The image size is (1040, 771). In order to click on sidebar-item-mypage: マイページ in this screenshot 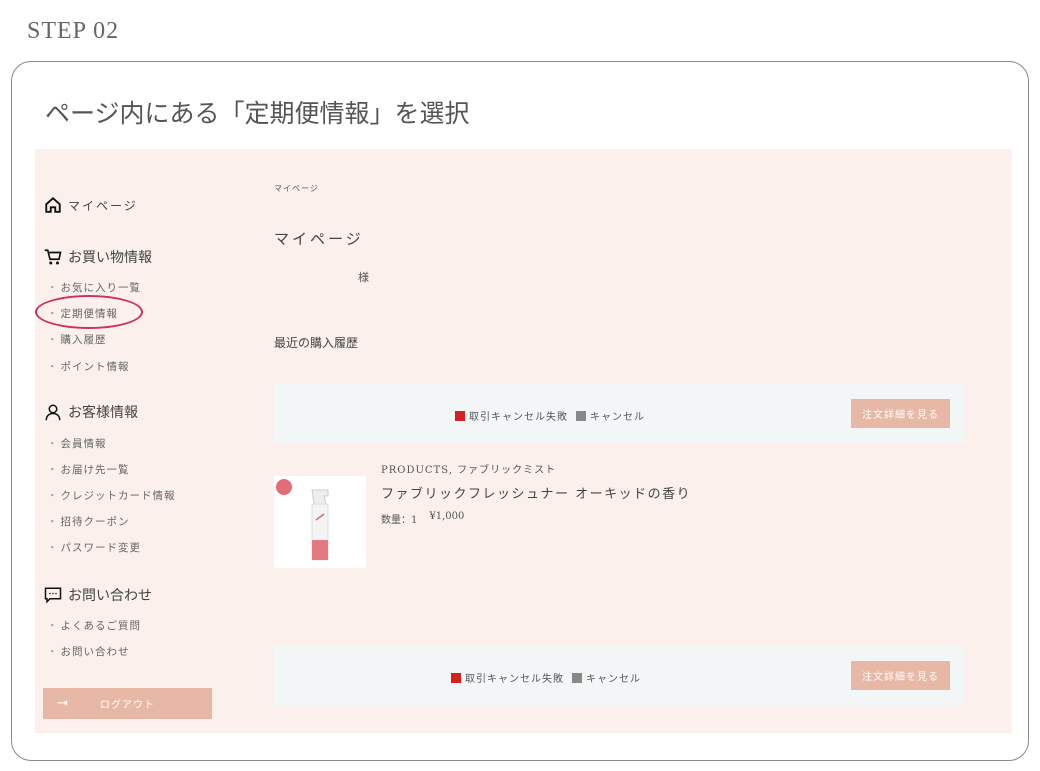, I will do `click(91, 205)`.